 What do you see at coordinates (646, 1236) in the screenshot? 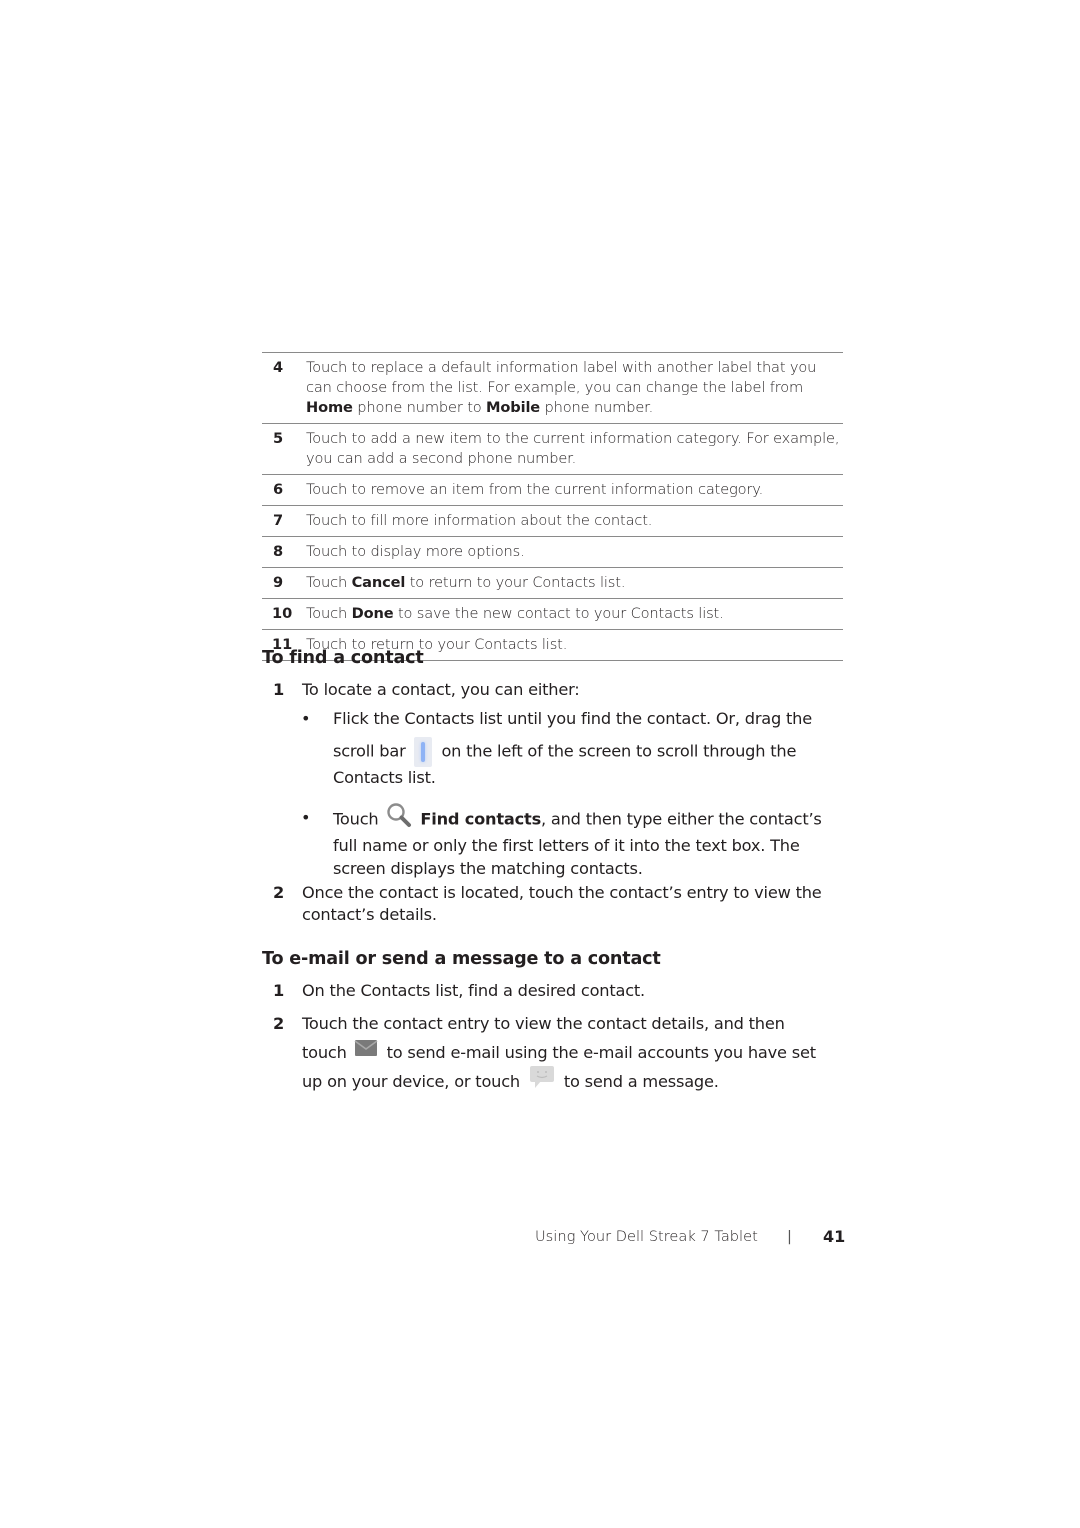
I see `footer-title: Using Your Dell Streak 7 Tablet` at bounding box center [646, 1236].